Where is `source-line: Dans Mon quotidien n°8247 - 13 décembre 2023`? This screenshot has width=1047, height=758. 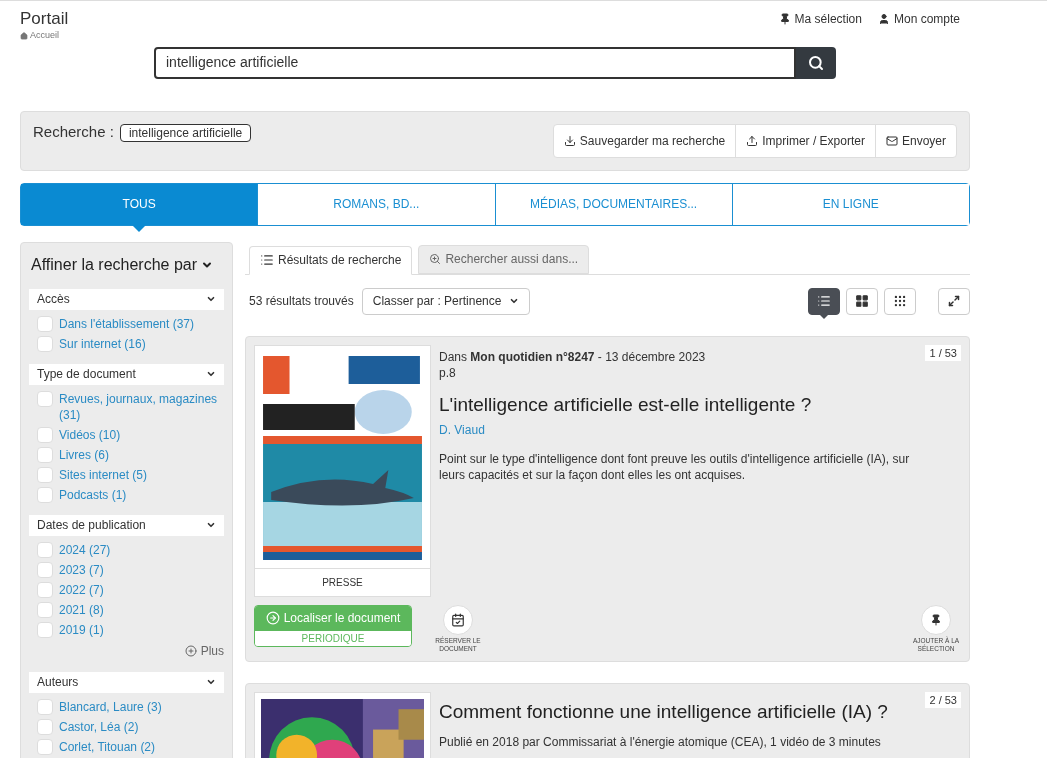 source-line: Dans Mon quotidien n°8247 - 13 décembre 2023 is located at coordinates (573, 356).